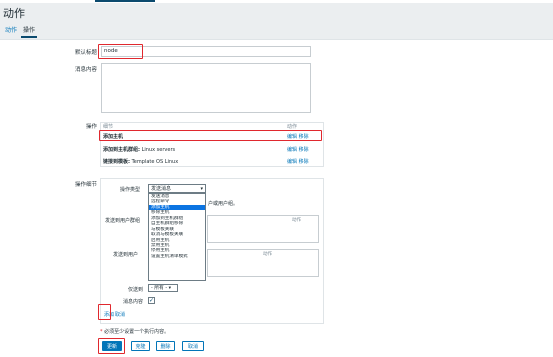 Image resolution: width=553 pixels, height=357 pixels. What do you see at coordinates (108, 127) in the screenshot?
I see `ops-detail-header: 细节` at bounding box center [108, 127].